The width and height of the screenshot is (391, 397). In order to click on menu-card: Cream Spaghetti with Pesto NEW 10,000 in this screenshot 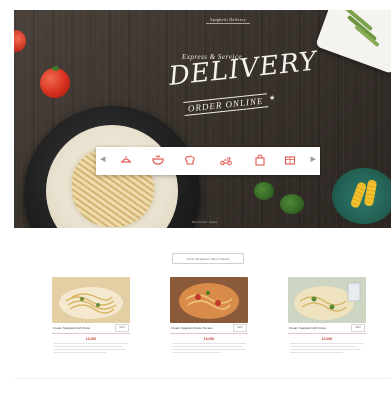, I will do `click(327, 322)`.